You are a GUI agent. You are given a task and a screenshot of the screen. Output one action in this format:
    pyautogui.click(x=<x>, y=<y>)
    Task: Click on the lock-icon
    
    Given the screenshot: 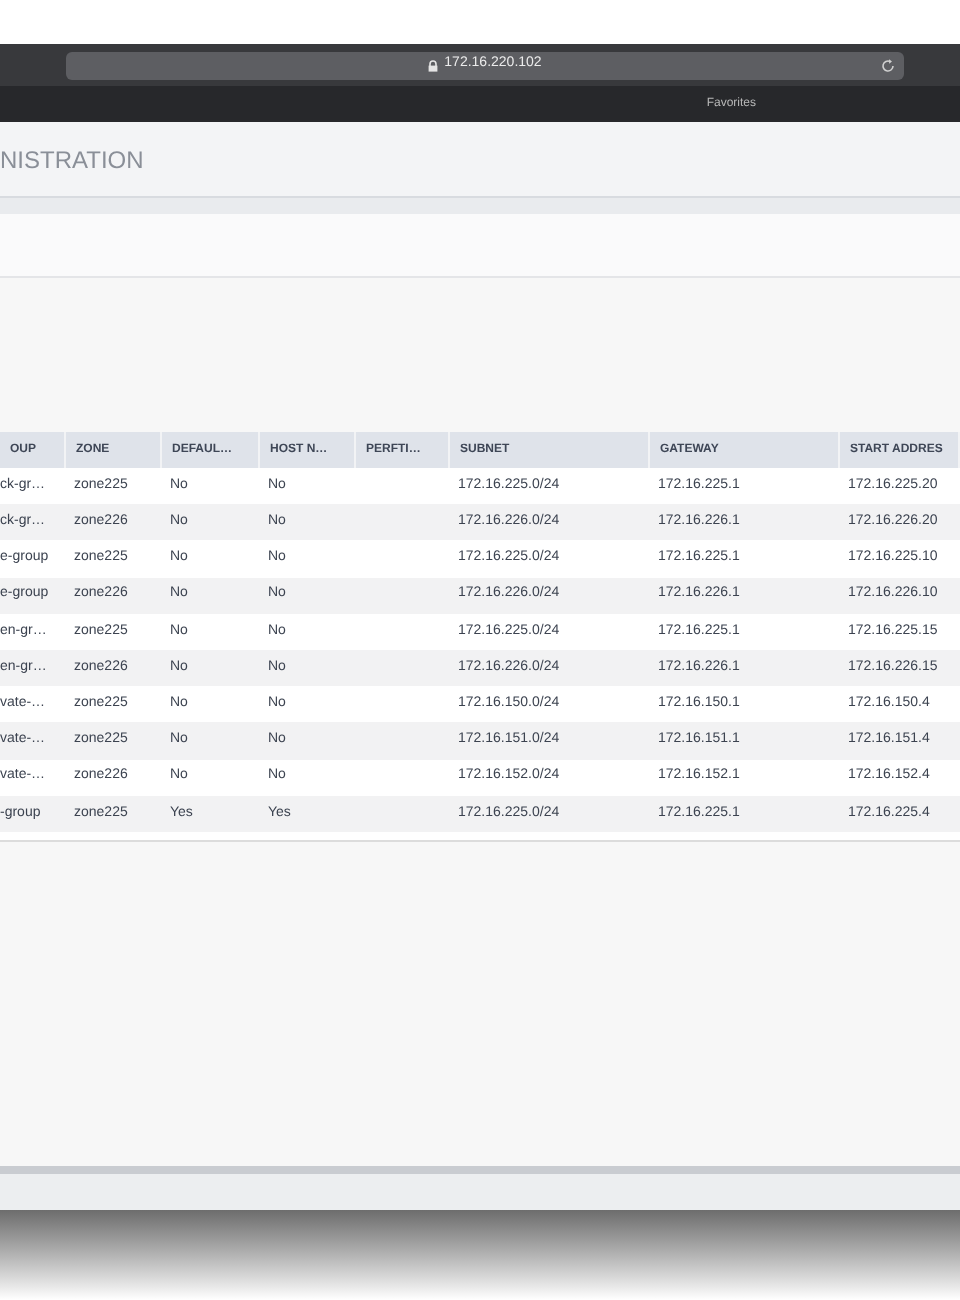 What is the action you would take?
    pyautogui.click(x=433, y=65)
    